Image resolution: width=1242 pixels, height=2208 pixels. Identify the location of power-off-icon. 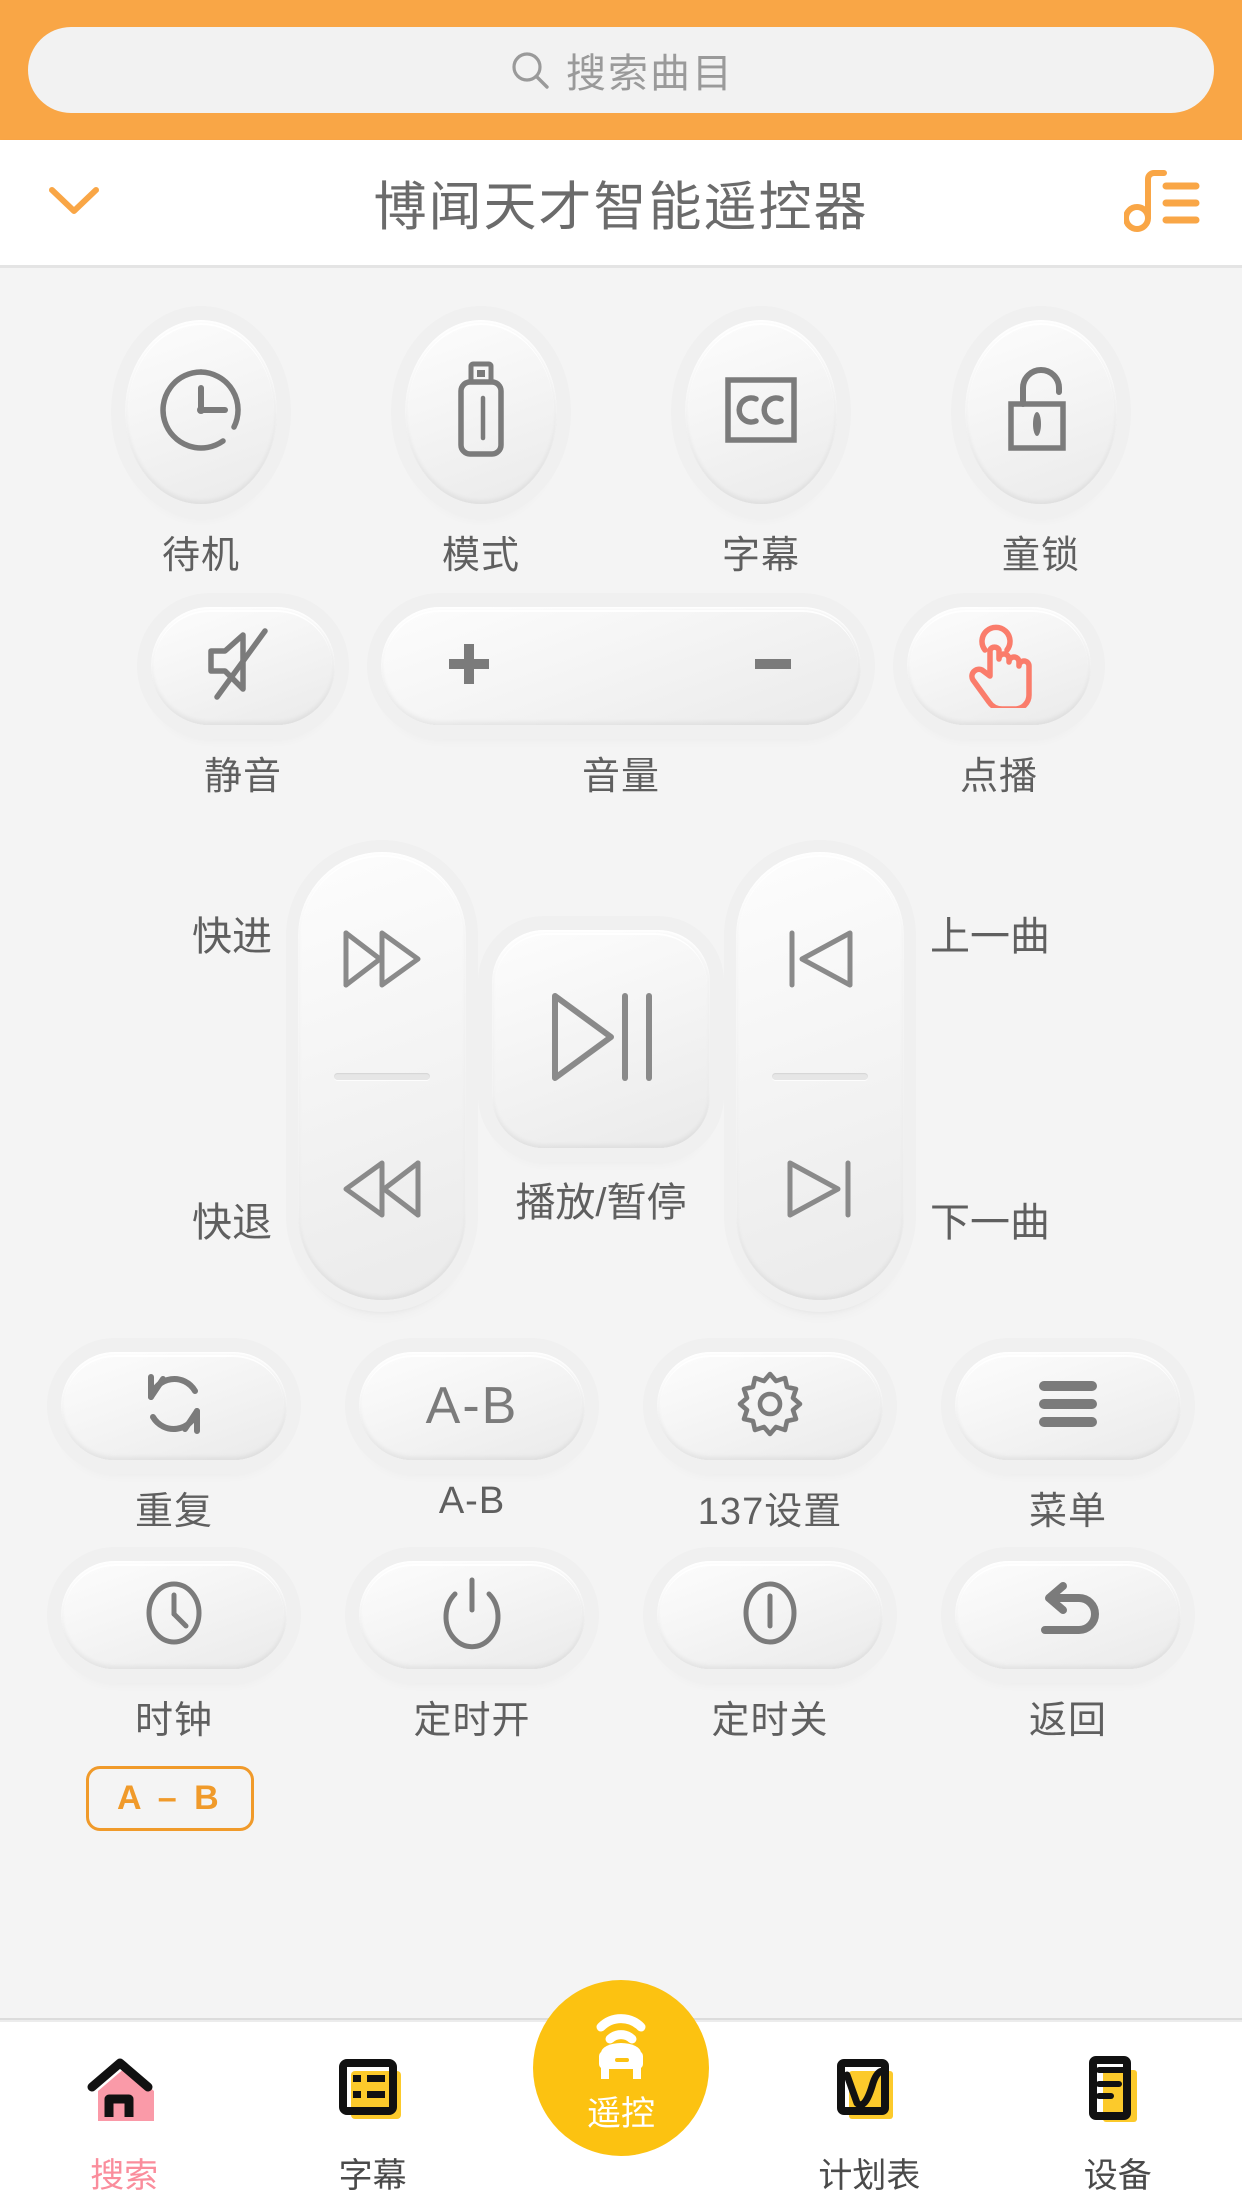
(770, 1615).